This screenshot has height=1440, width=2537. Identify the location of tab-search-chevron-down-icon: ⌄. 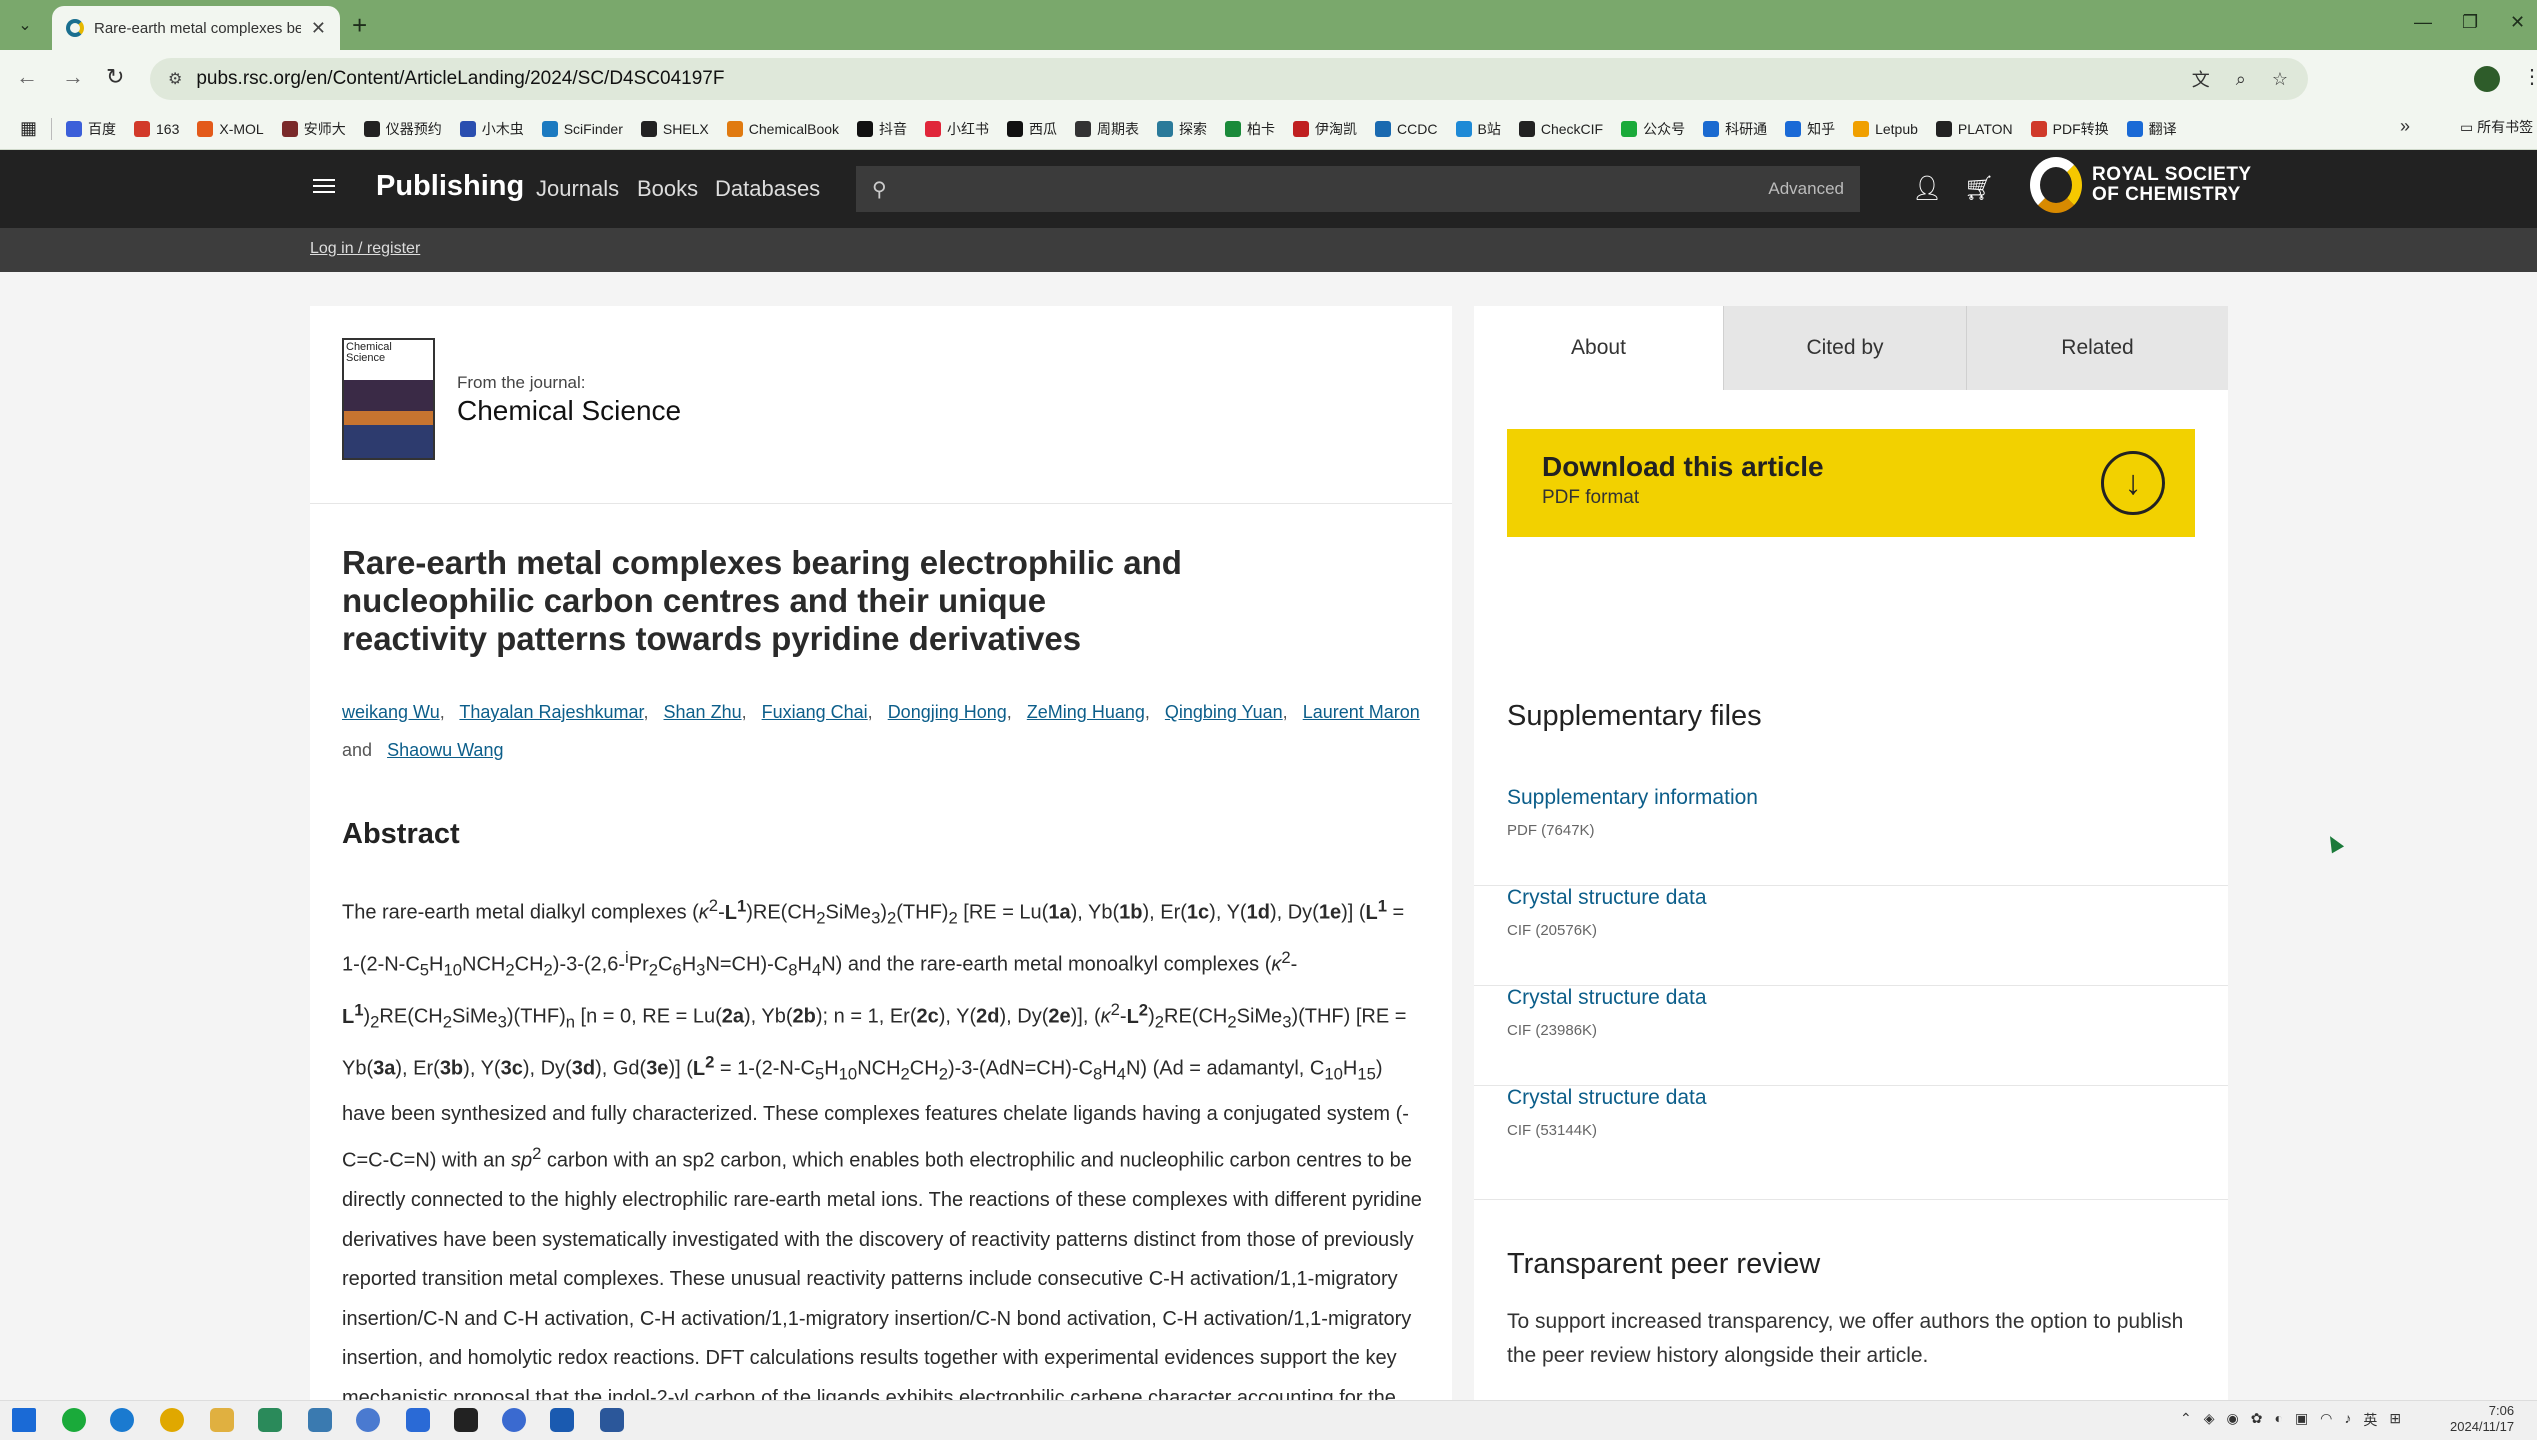
(25, 25).